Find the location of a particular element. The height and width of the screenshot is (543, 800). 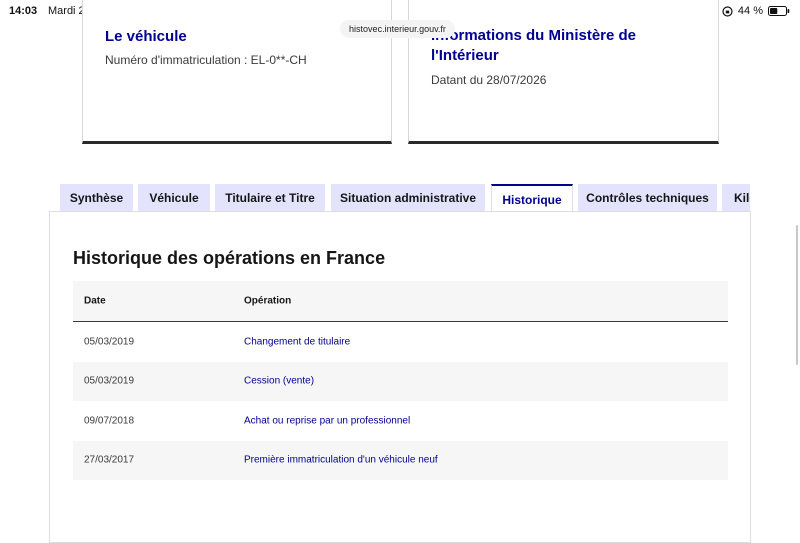

tab-controles-techniques: Contrôles techniques is located at coordinates (647, 198).